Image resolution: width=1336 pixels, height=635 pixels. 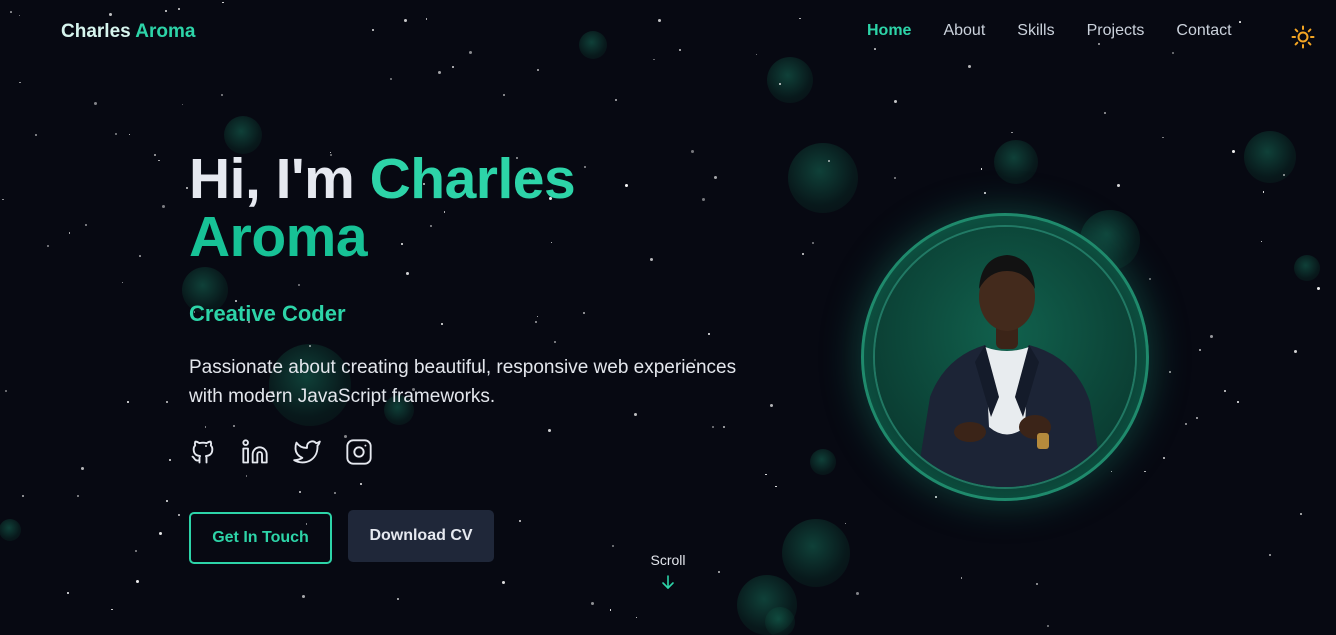 I want to click on github-icon, so click(x=202, y=452).